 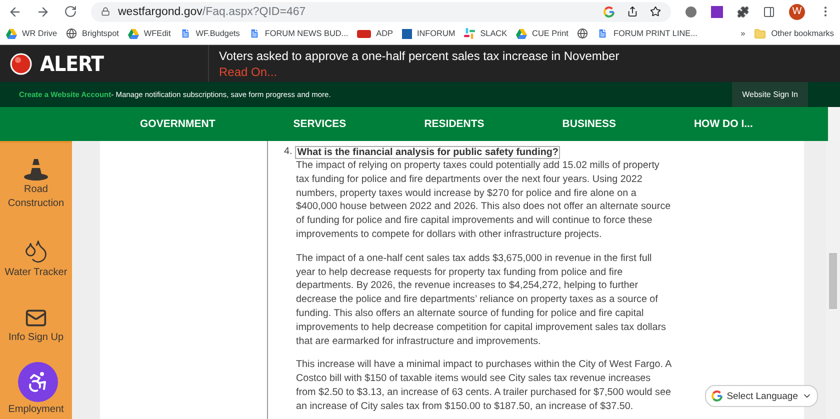 I want to click on sidebar-link: Info Sign Up, so click(x=36, y=326).